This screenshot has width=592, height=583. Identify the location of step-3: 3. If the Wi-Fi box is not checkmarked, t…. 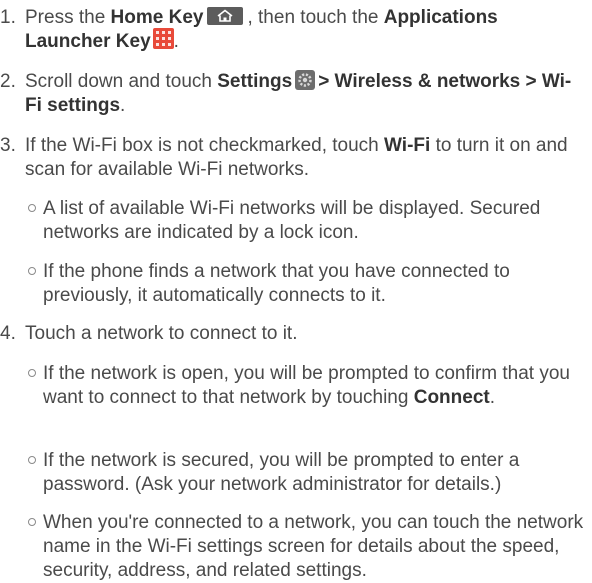
(284, 157).